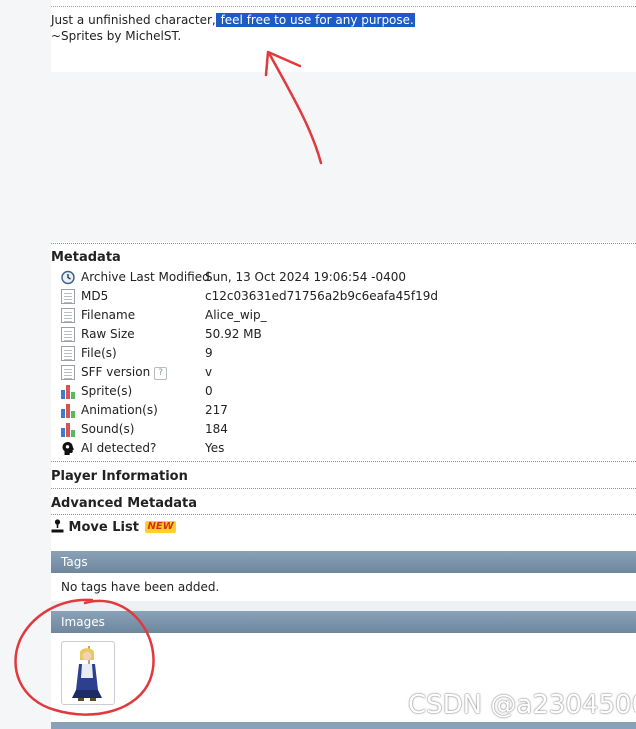  I want to click on meta-label: AI detected?, so click(119, 448).